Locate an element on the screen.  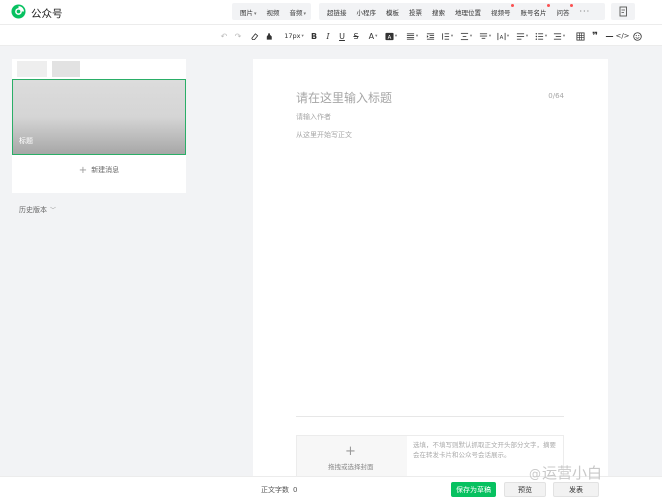
digest-input: 选填，不填写则默认抓取正文开头部分文字，摘要会在转发卡片和公众号会话展示。 is located at coordinates (485, 450).